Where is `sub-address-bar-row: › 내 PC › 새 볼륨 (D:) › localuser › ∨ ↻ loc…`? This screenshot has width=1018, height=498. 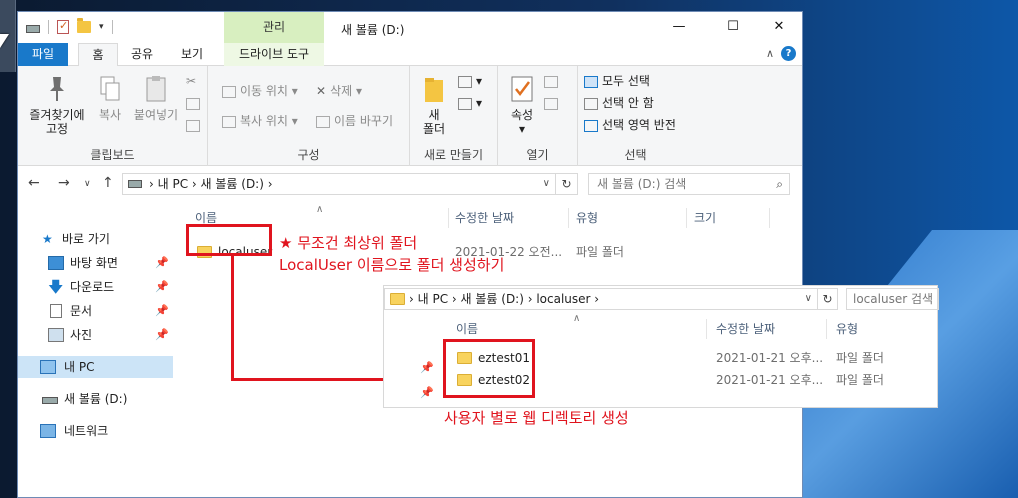
sub-address-bar-row: › 내 PC › 새 볼륨 (D:) › localuser › ∨ ↻ loc… is located at coordinates (661, 300).